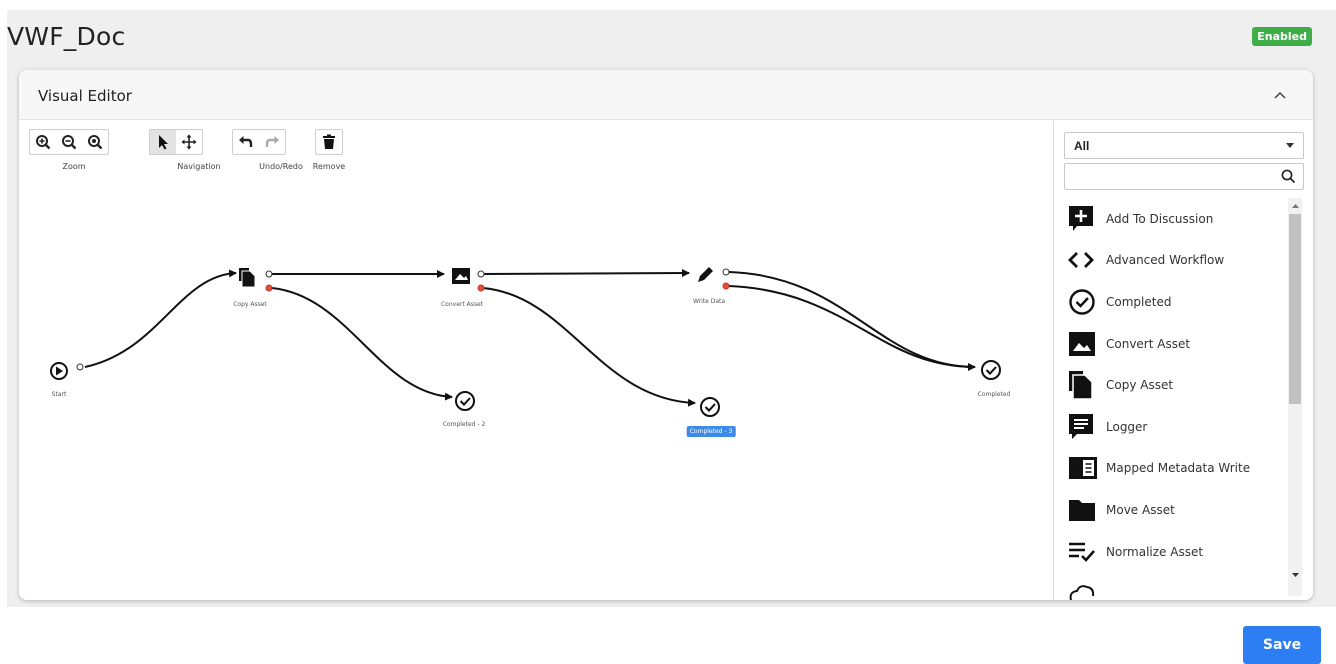 This screenshot has height=664, width=1336. What do you see at coordinates (1295, 206) in the screenshot?
I see `scroll-up-icon` at bounding box center [1295, 206].